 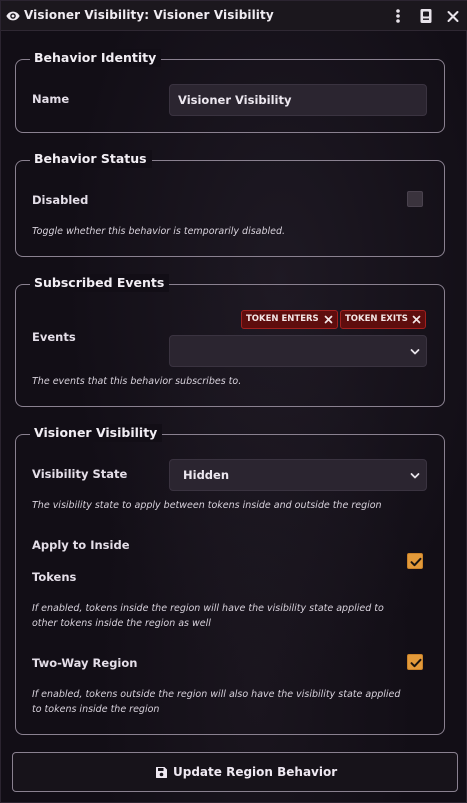 What do you see at coordinates (121, 623) in the screenshot?
I see `apply-inside-hint-cont: other tokens inside the region as well` at bounding box center [121, 623].